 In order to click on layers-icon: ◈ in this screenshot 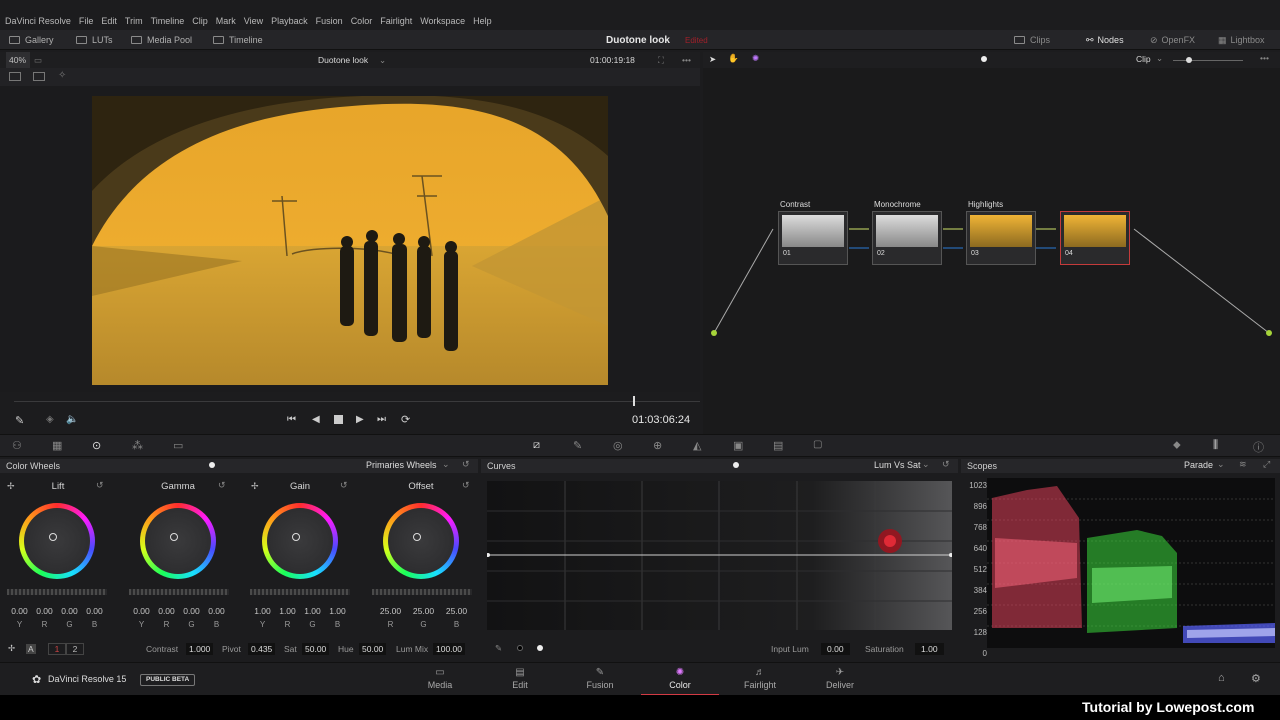, I will do `click(50, 419)`.